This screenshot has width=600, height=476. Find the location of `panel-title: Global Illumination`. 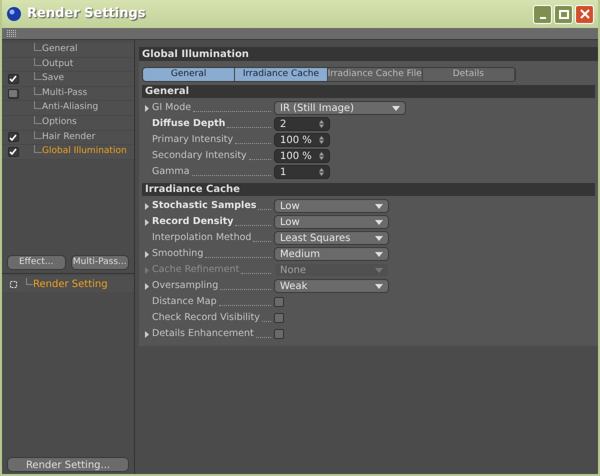

panel-title: Global Illumination is located at coordinates (368, 54).